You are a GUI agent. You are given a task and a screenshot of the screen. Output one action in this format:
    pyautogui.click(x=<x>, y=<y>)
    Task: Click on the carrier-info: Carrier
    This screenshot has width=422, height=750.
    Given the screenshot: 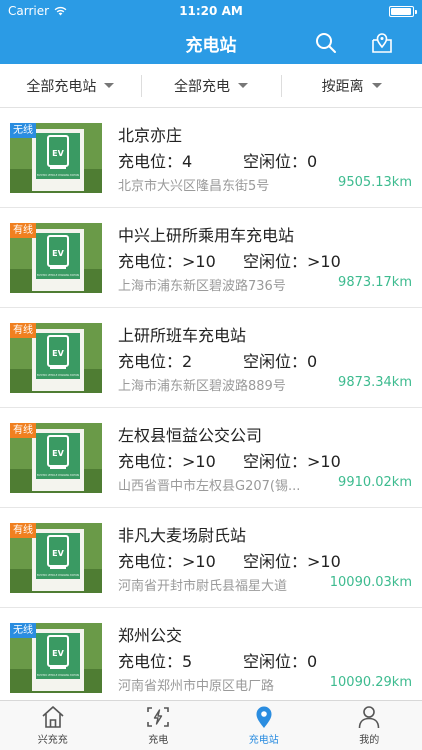 What is the action you would take?
    pyautogui.click(x=37, y=11)
    